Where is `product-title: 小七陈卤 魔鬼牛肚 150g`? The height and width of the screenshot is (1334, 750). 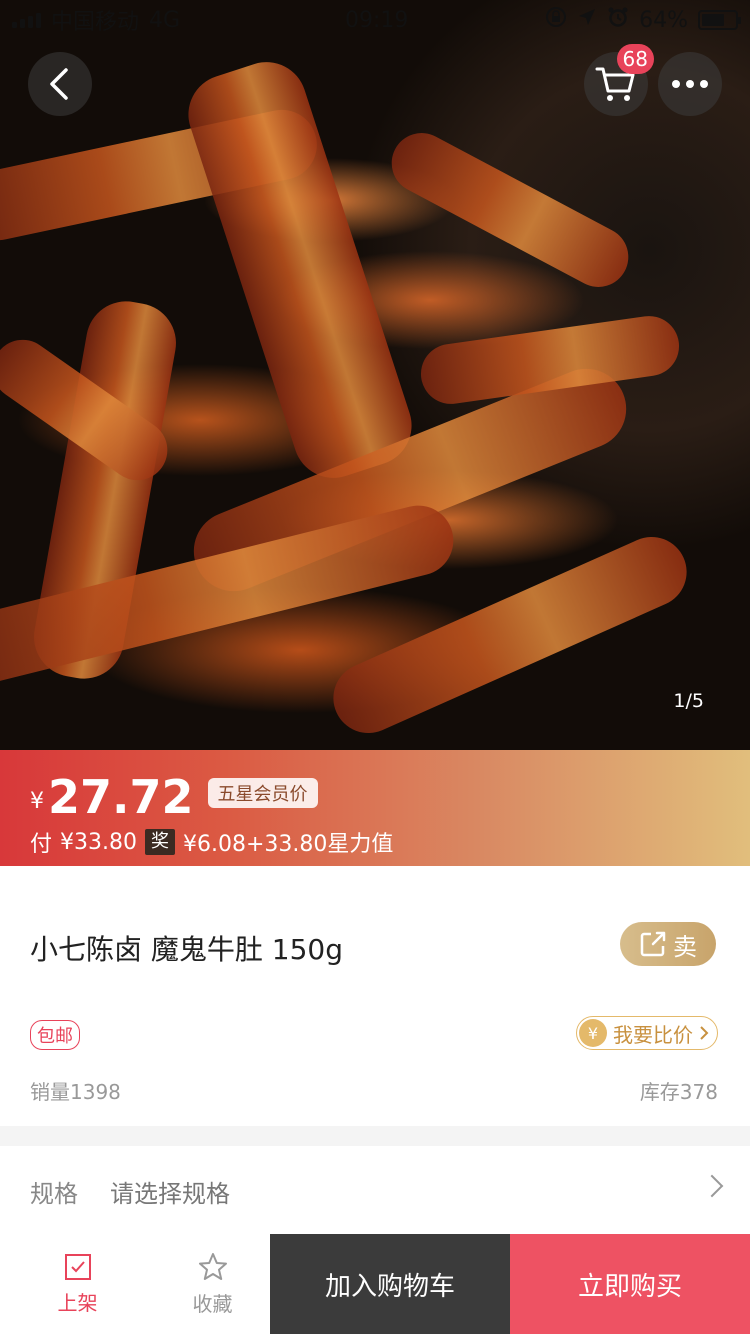 product-title: 小七陈卤 魔鬼牛肚 150g is located at coordinates (187, 949).